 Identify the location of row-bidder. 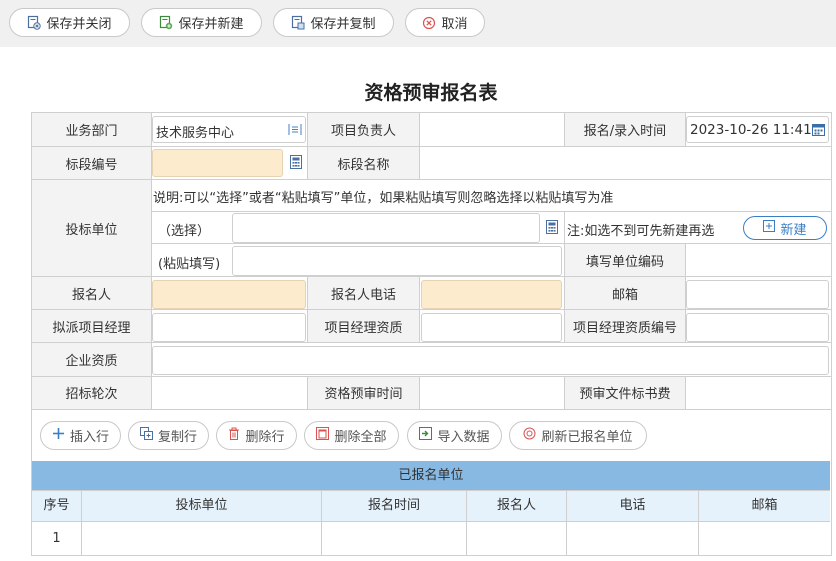
(201, 538).